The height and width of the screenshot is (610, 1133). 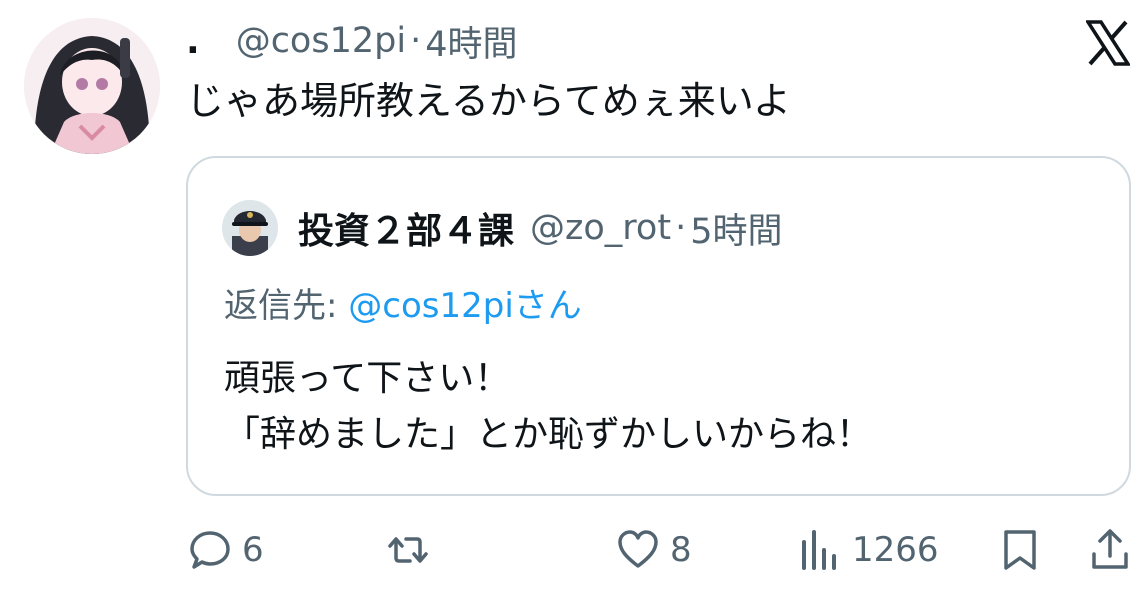 What do you see at coordinates (286, 306) in the screenshot?
I see `reply-to-prefix: 返信先:` at bounding box center [286, 306].